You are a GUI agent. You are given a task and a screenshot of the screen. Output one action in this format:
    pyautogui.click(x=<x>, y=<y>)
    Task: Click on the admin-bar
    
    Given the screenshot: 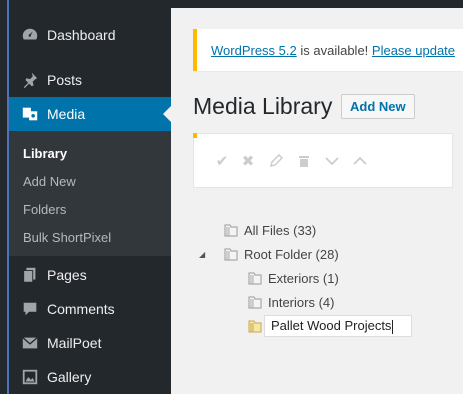 What is the action you would take?
    pyautogui.click(x=317, y=4)
    